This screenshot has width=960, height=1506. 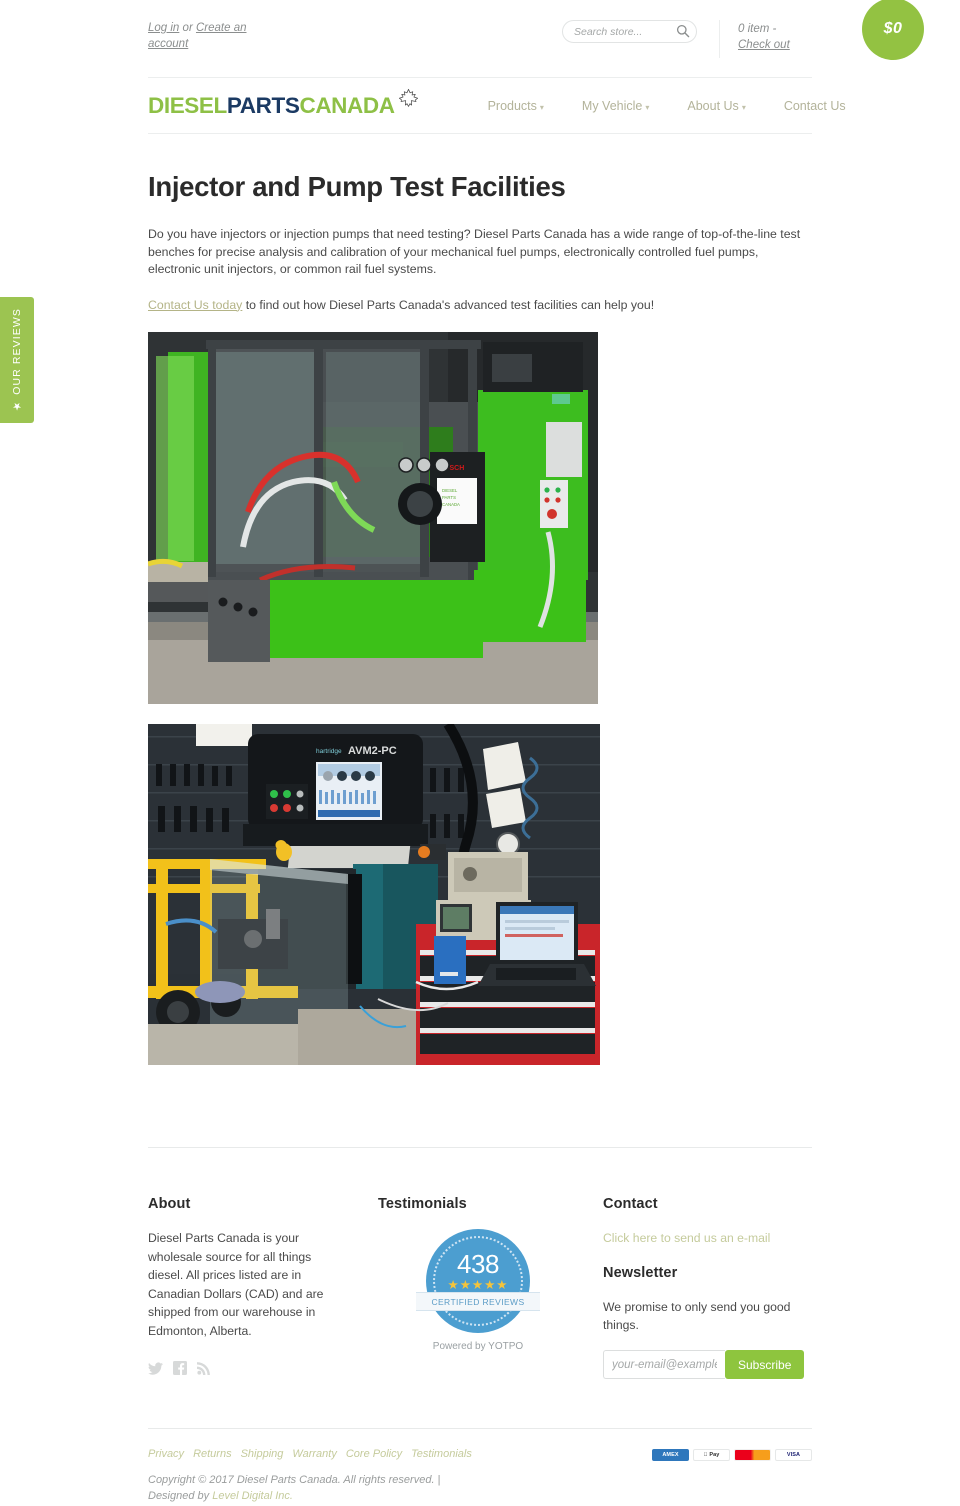 I want to click on email-us-link: Click here to send us an e-mail, so click(x=686, y=1238).